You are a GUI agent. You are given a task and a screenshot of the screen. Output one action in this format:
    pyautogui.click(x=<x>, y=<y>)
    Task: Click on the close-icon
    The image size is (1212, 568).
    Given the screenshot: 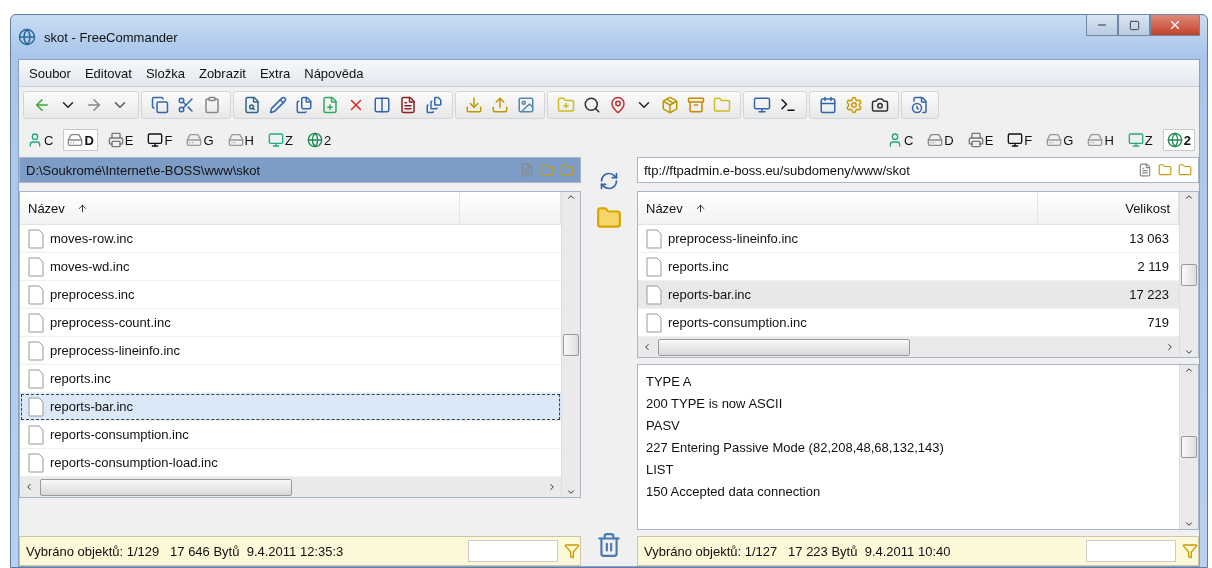 What is the action you would take?
    pyautogui.click(x=1175, y=25)
    